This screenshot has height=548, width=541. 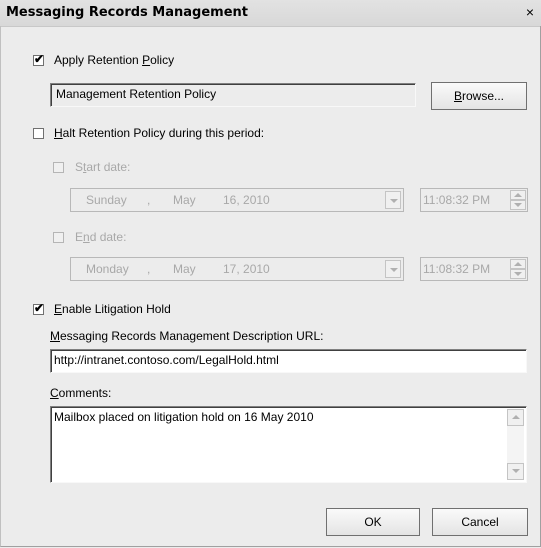 What do you see at coordinates (136, 94) in the screenshot?
I see `retention-policy-value: Management Retention Policy` at bounding box center [136, 94].